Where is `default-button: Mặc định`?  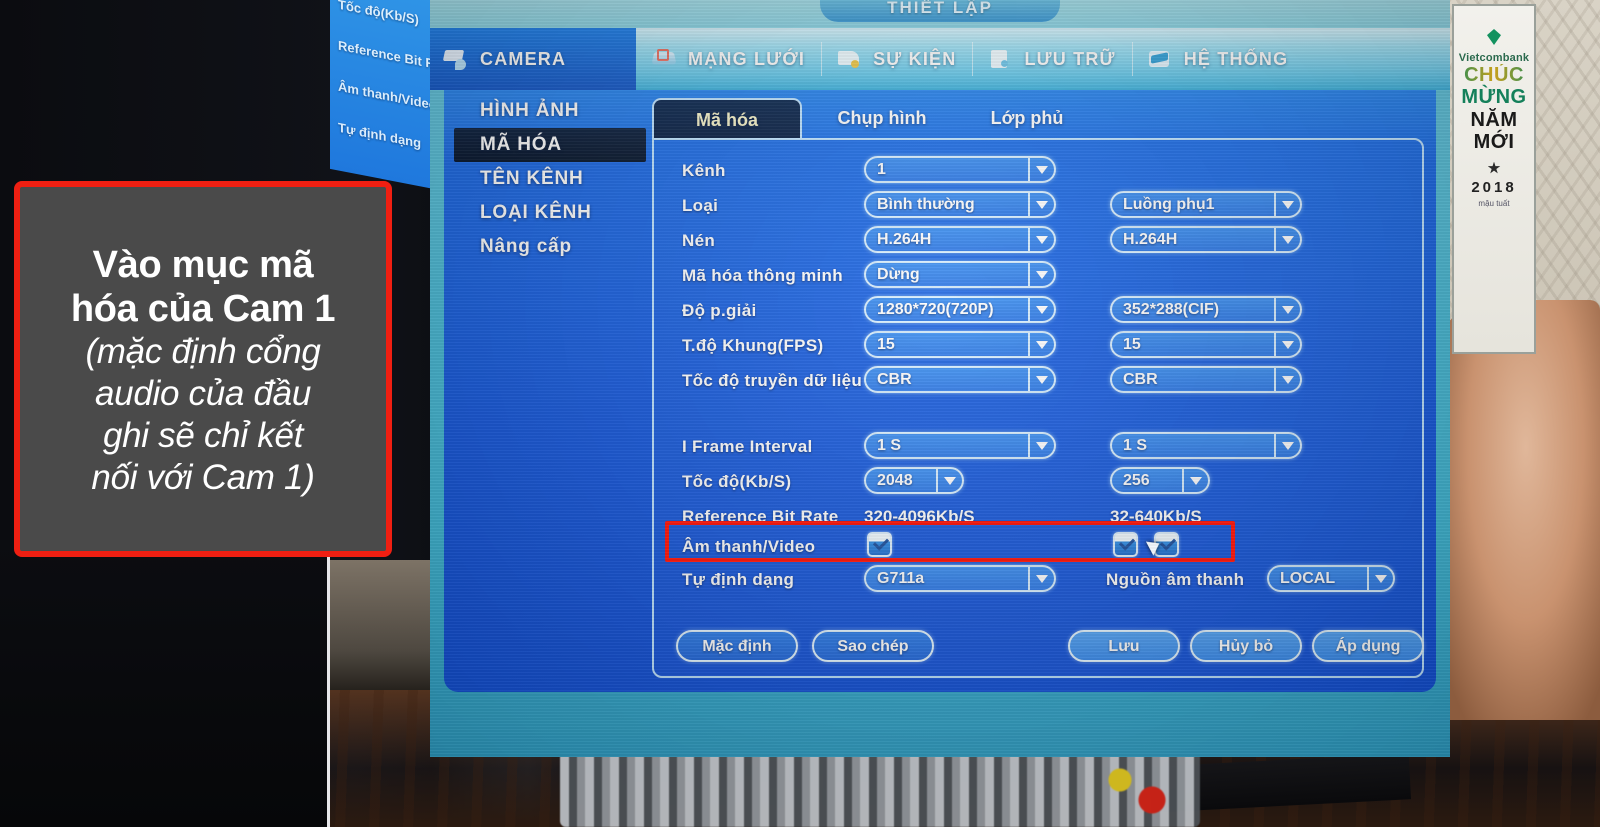
default-button: Mặc định is located at coordinates (737, 646).